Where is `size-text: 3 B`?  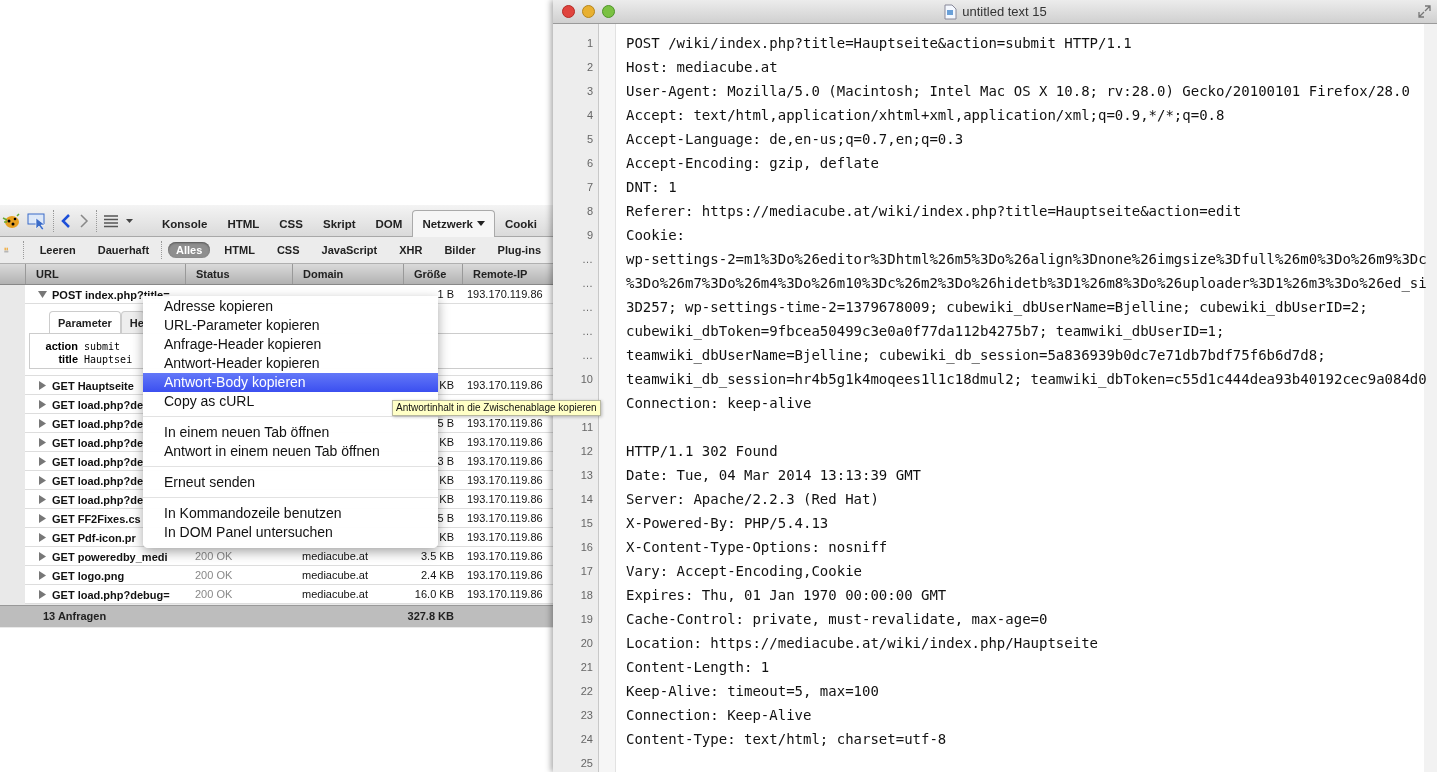
size-text: 3 B is located at coordinates (445, 461).